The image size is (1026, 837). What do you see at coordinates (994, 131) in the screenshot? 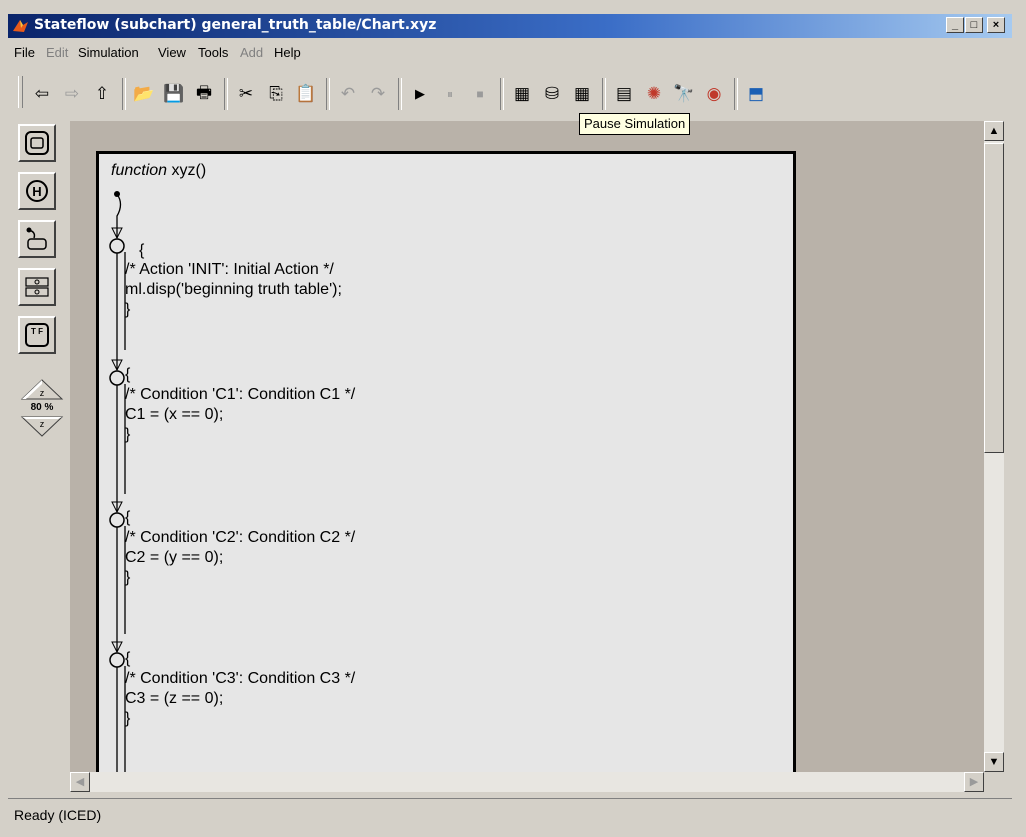
I see `scroll-up-button: ▲` at bounding box center [994, 131].